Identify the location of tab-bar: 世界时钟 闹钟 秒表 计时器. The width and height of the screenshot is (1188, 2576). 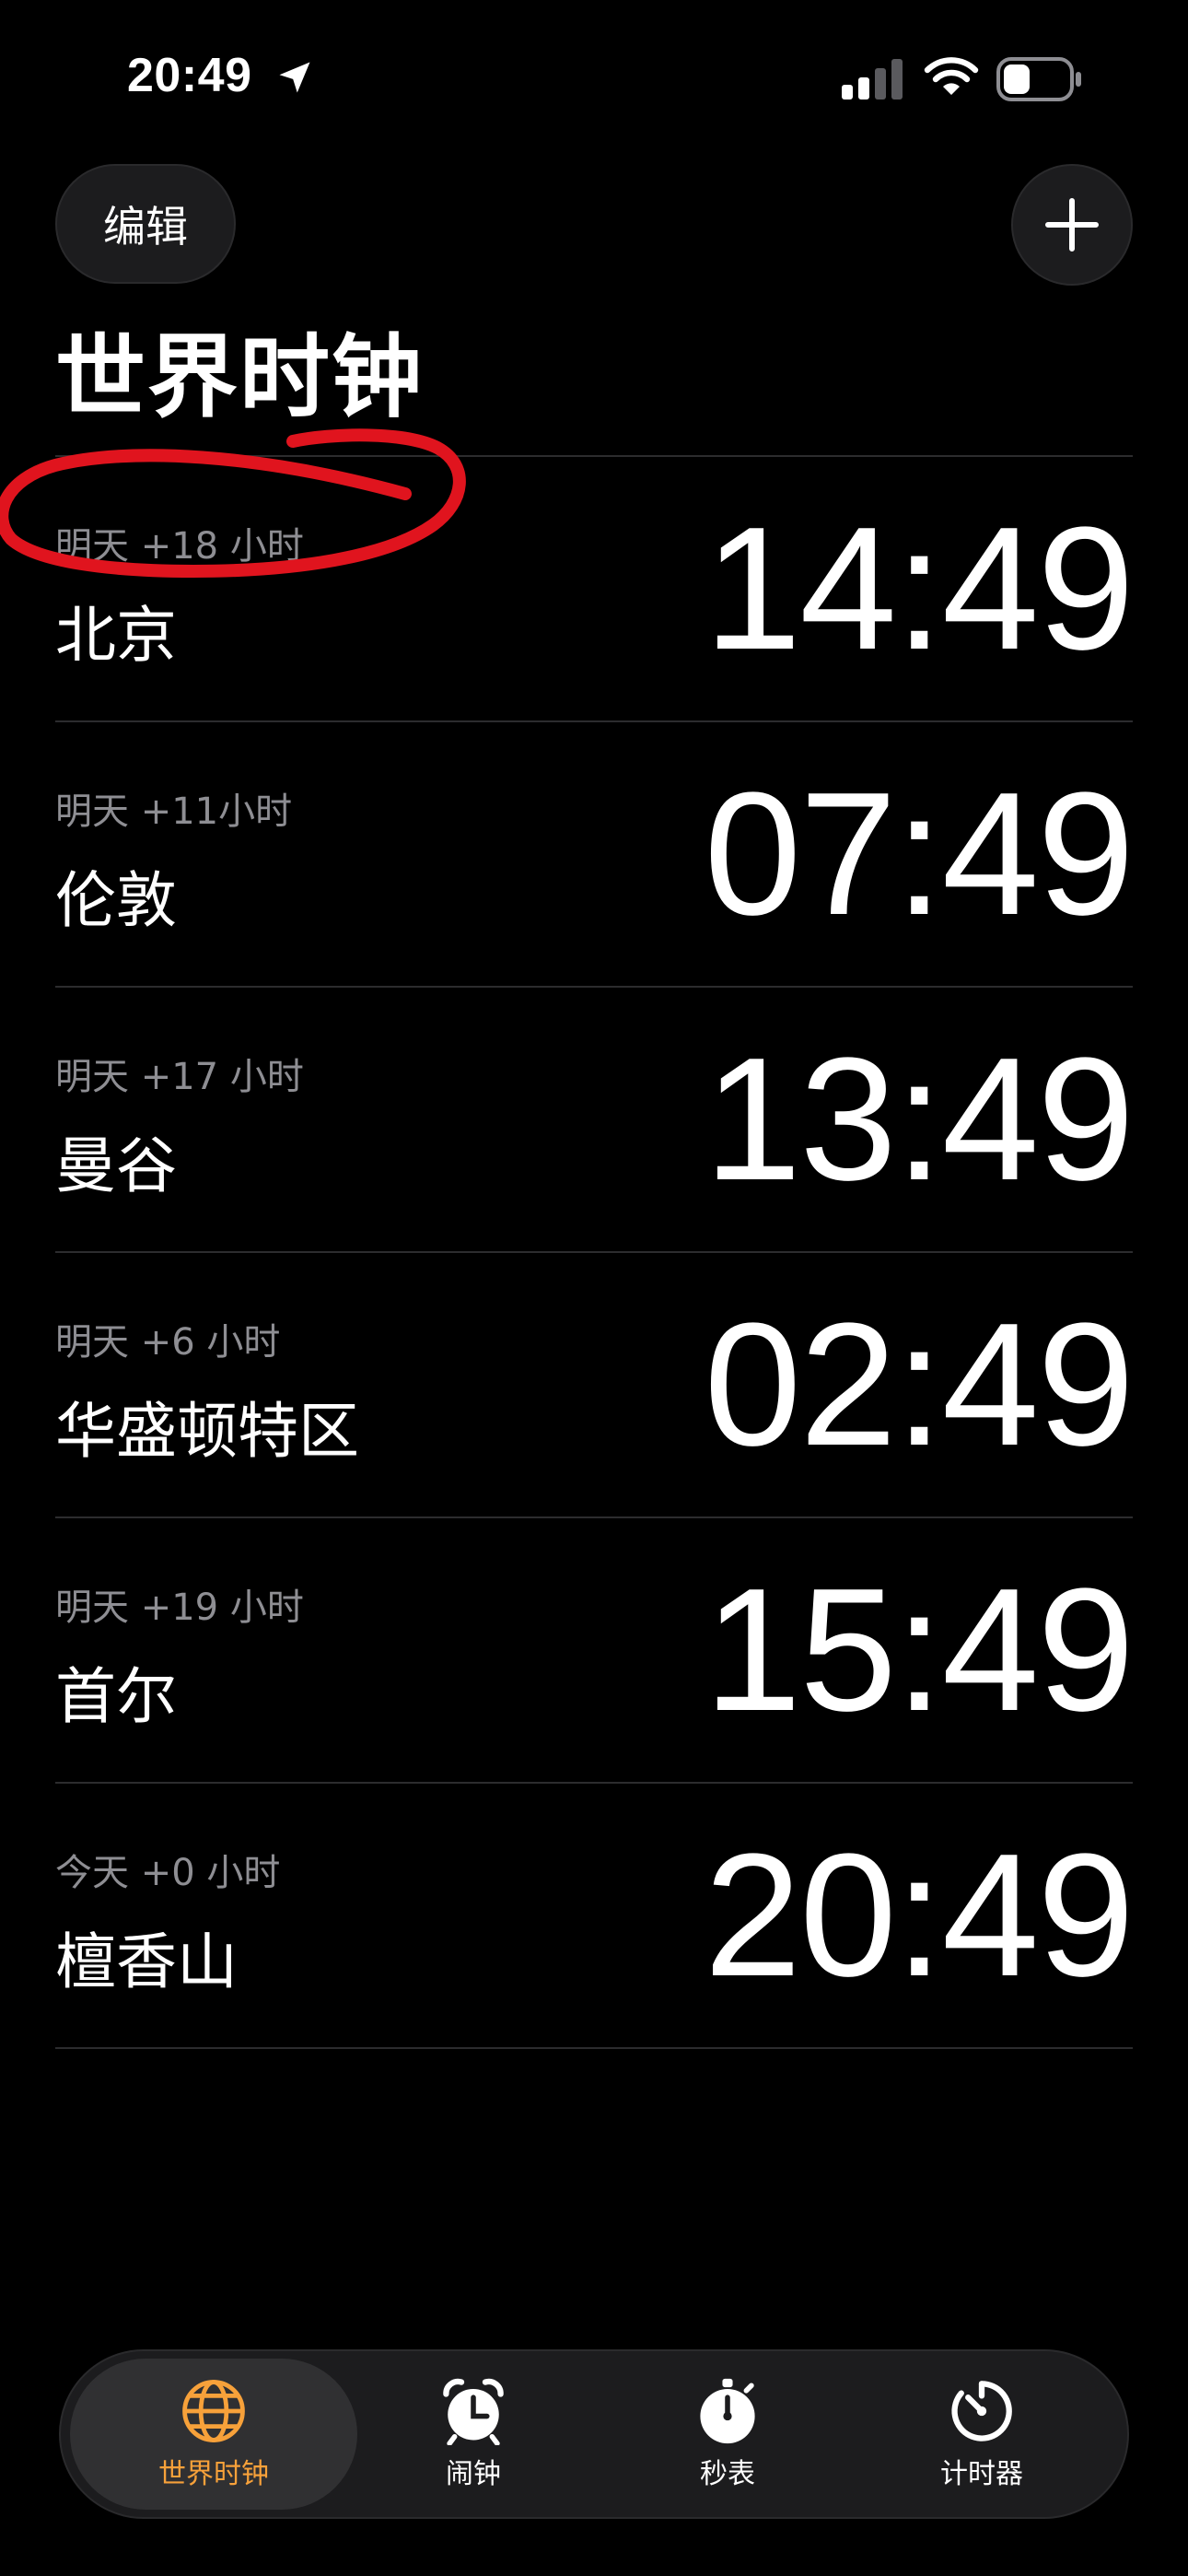
(594, 2434).